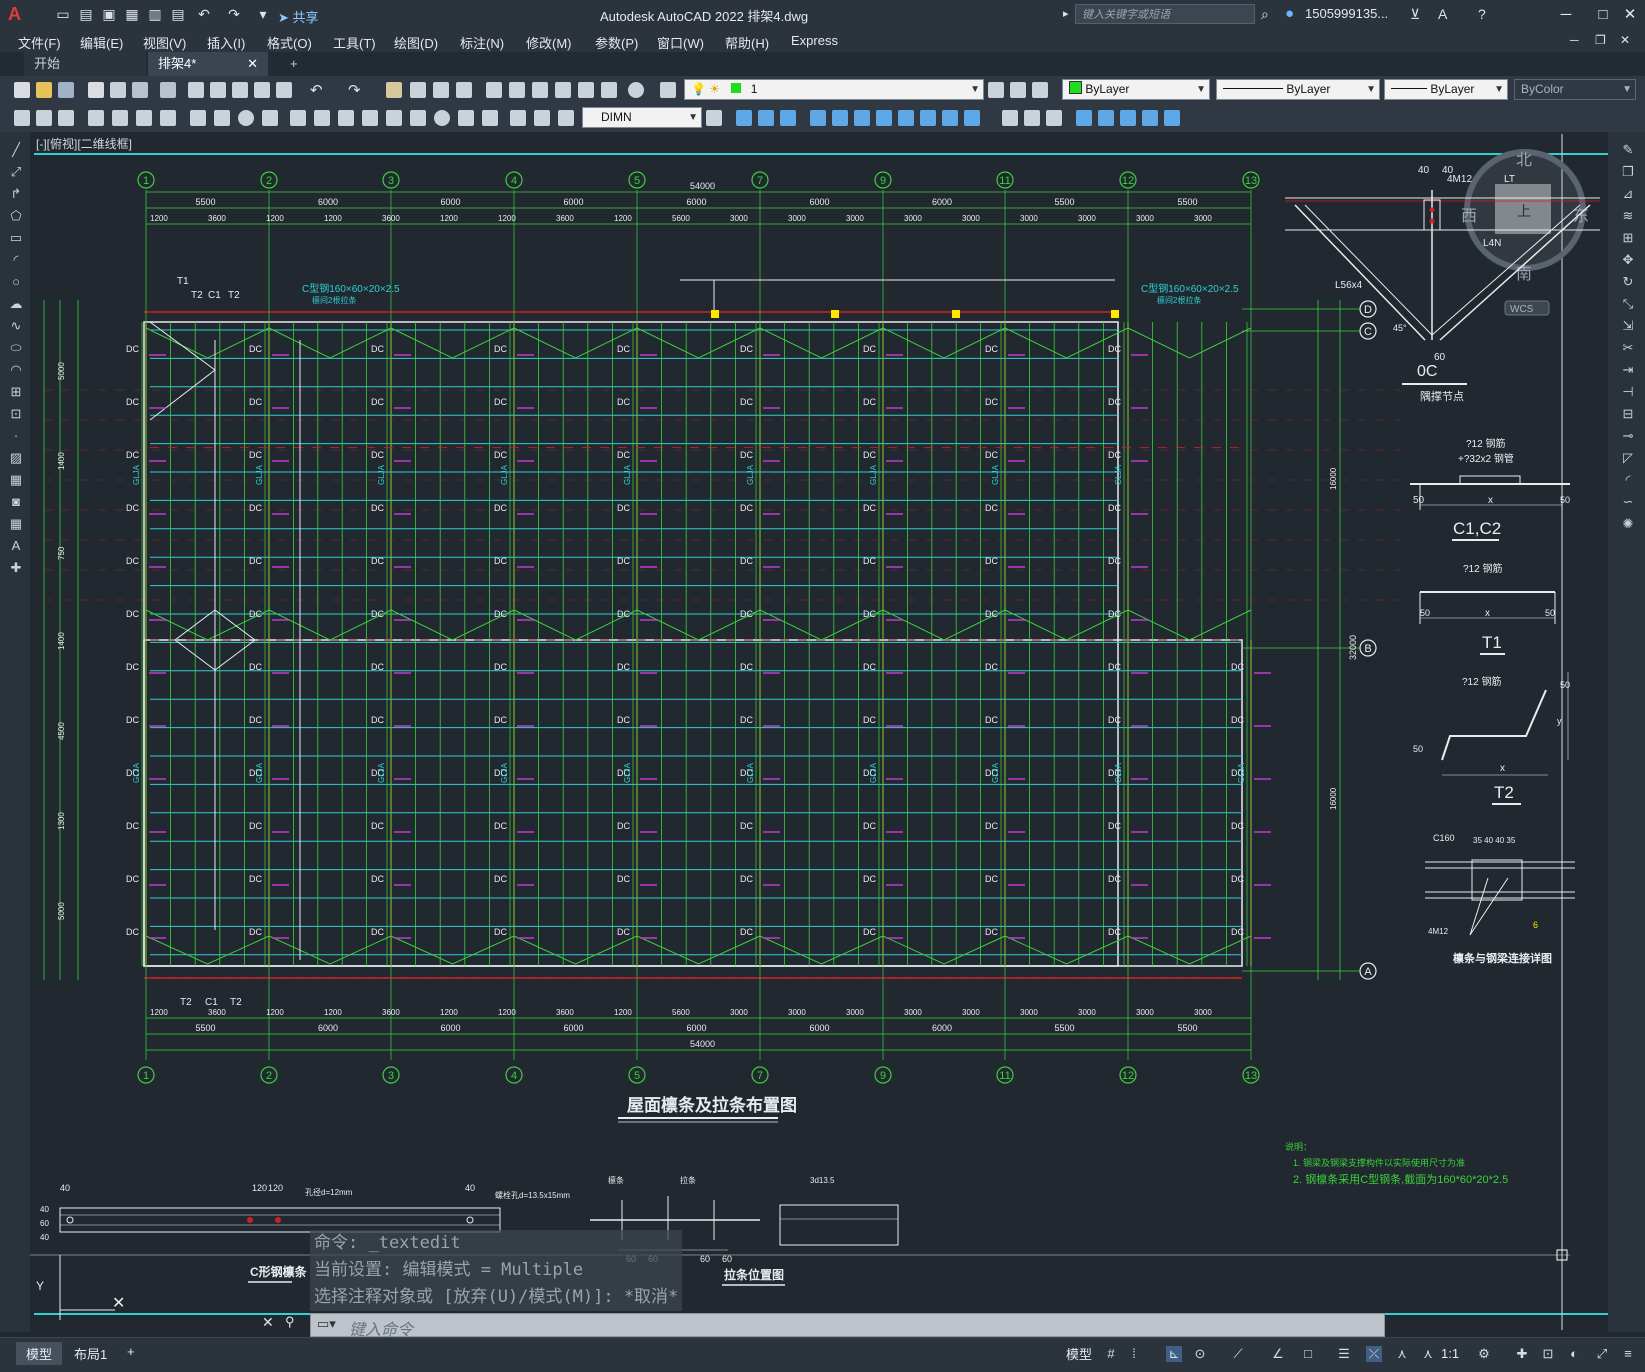 The image size is (1645, 1372). Describe the element at coordinates (609, 90) in the screenshot. I see `calculator-icon` at that location.